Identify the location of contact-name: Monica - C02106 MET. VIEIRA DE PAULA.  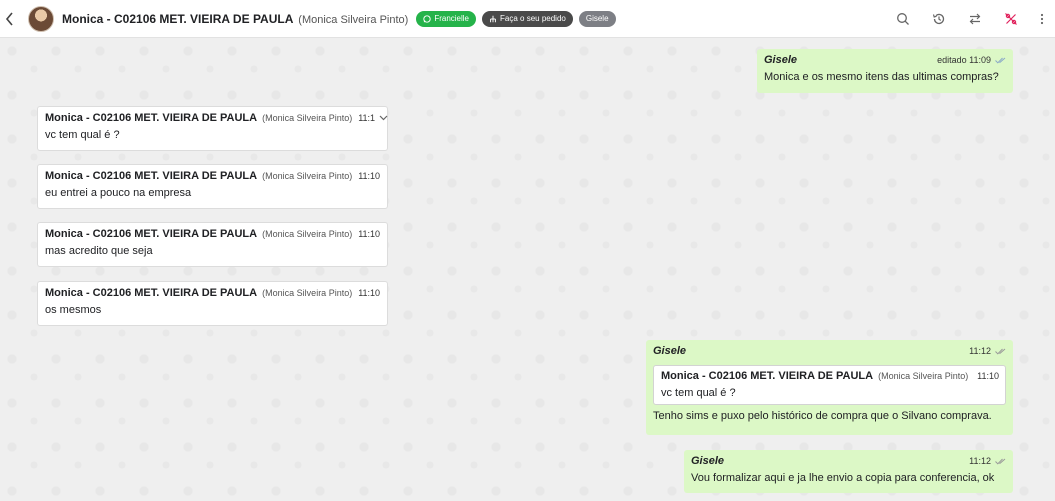
(177, 18).